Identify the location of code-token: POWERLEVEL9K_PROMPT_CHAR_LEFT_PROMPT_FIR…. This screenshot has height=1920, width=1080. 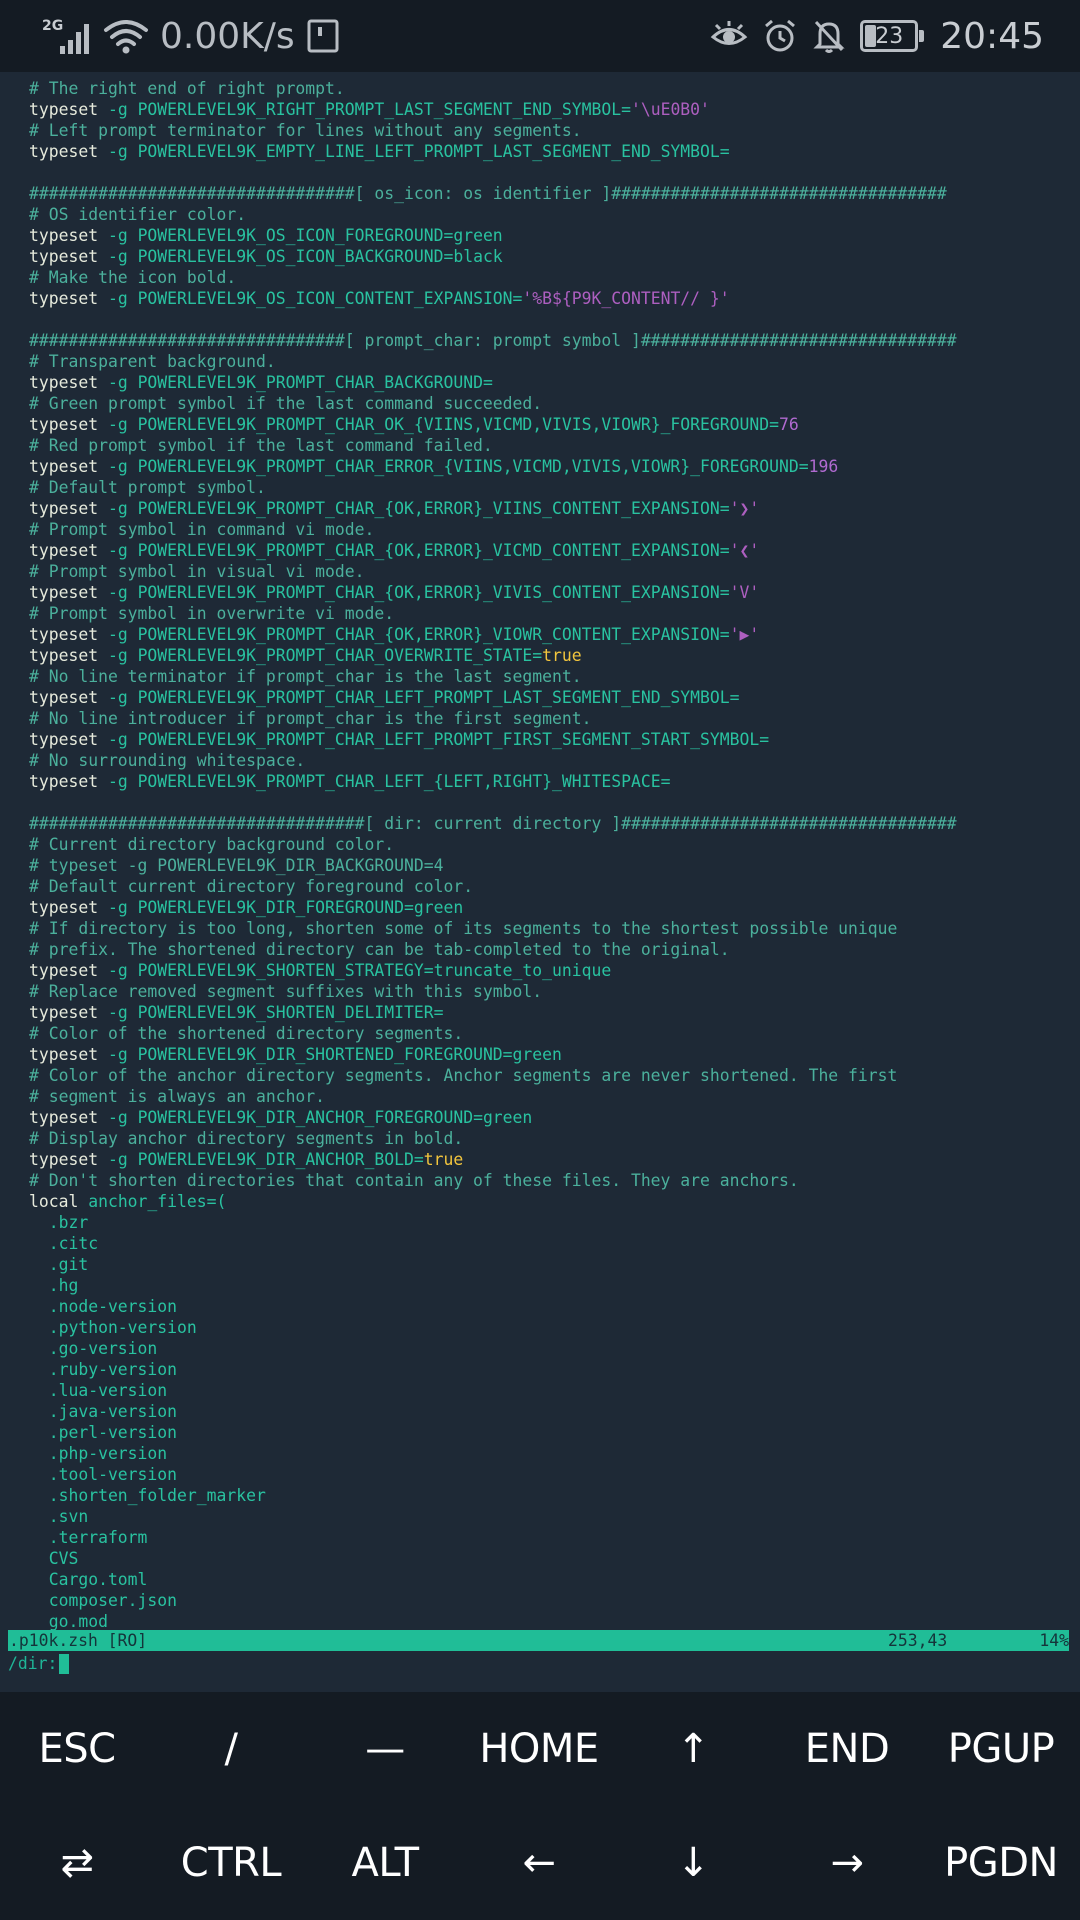
(453, 739).